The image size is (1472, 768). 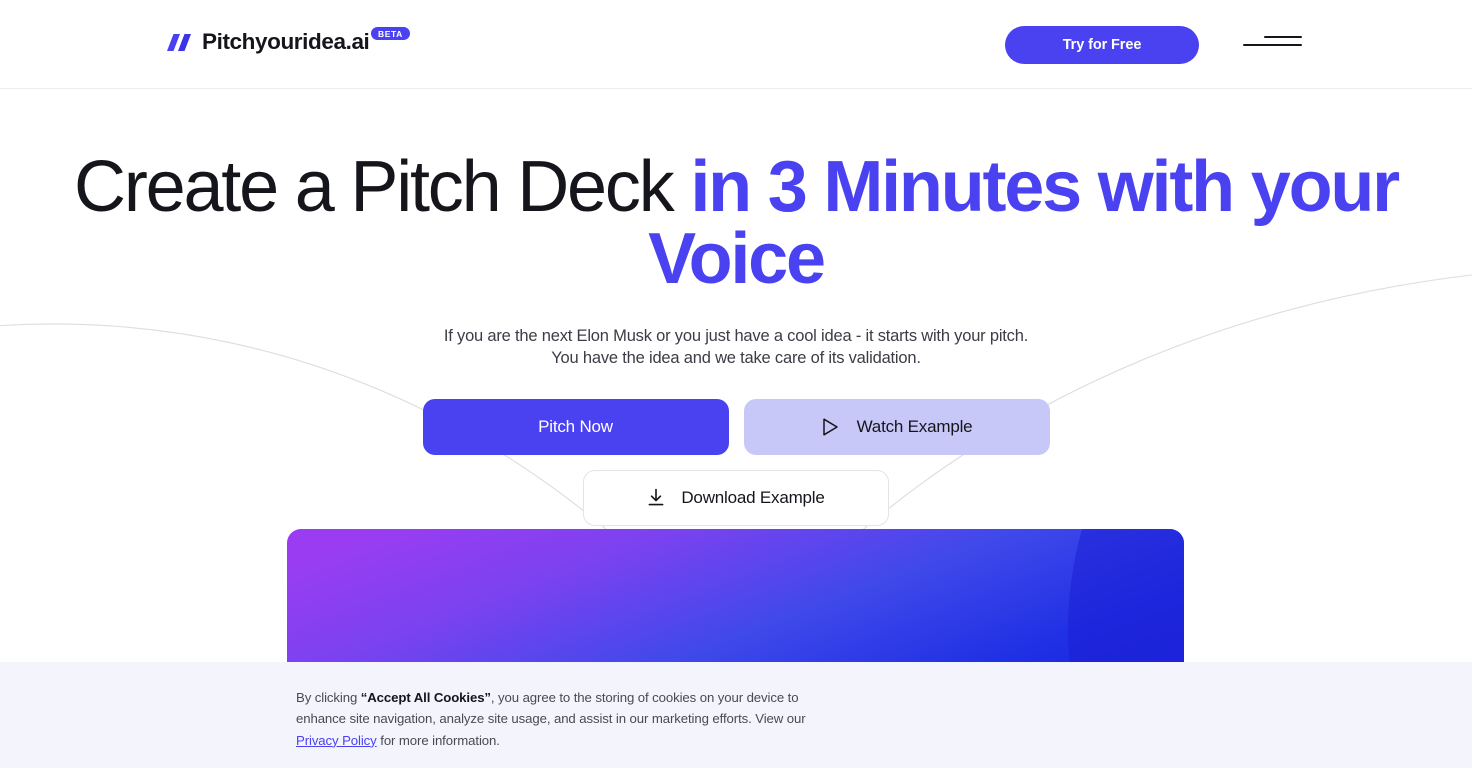 What do you see at coordinates (438, 740) in the screenshot?
I see `cookie-text-after: for more information.` at bounding box center [438, 740].